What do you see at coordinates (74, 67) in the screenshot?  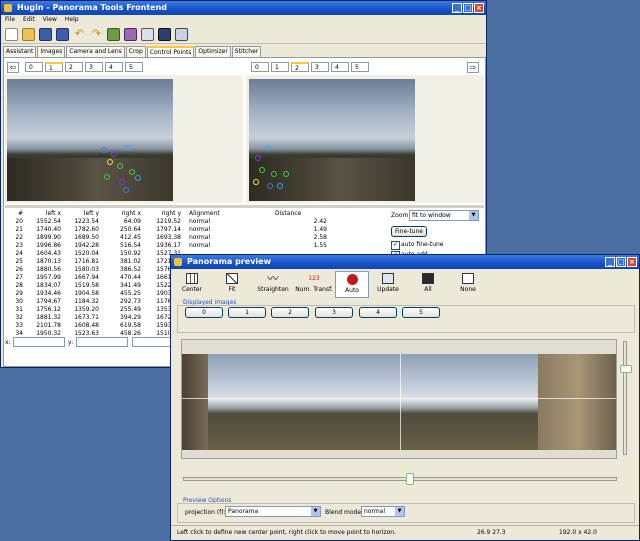 I see `left-image-tab-2: 2` at bounding box center [74, 67].